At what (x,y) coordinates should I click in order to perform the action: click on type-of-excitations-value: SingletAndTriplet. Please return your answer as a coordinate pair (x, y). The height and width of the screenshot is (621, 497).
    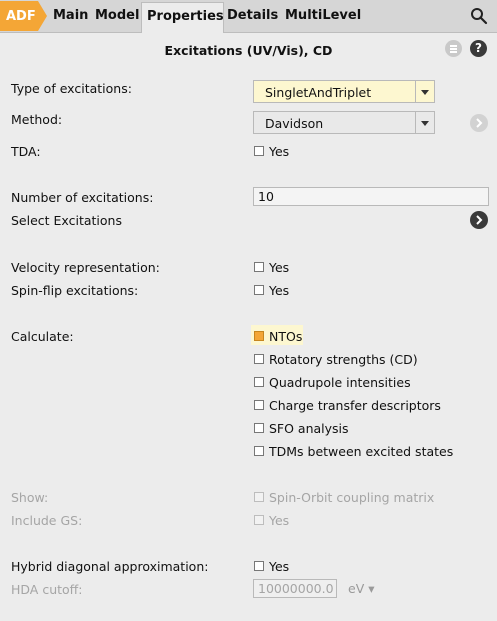
    Looking at the image, I should click on (318, 92).